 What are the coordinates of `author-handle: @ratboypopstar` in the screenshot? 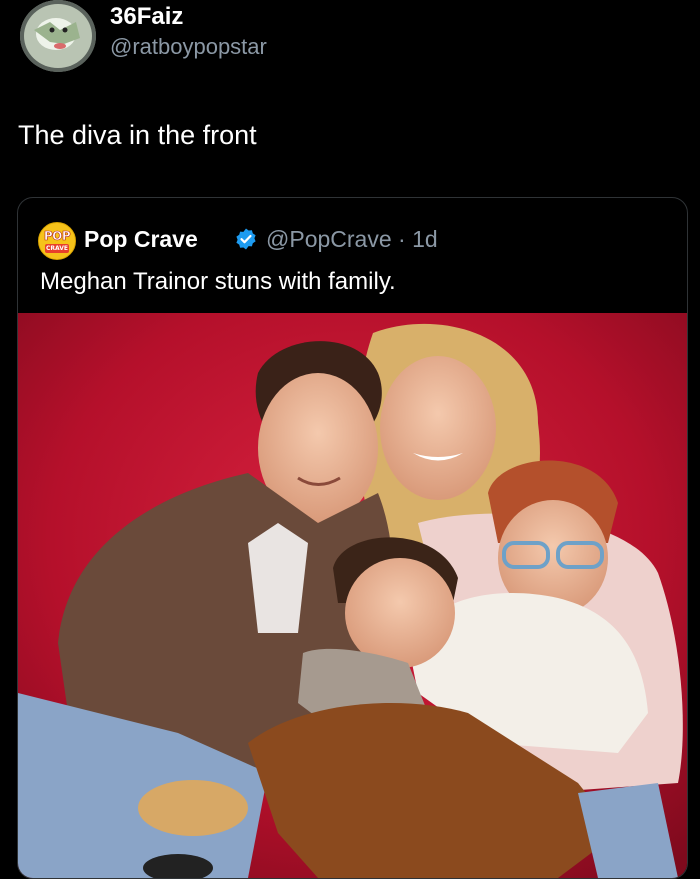 It's located at (188, 47).